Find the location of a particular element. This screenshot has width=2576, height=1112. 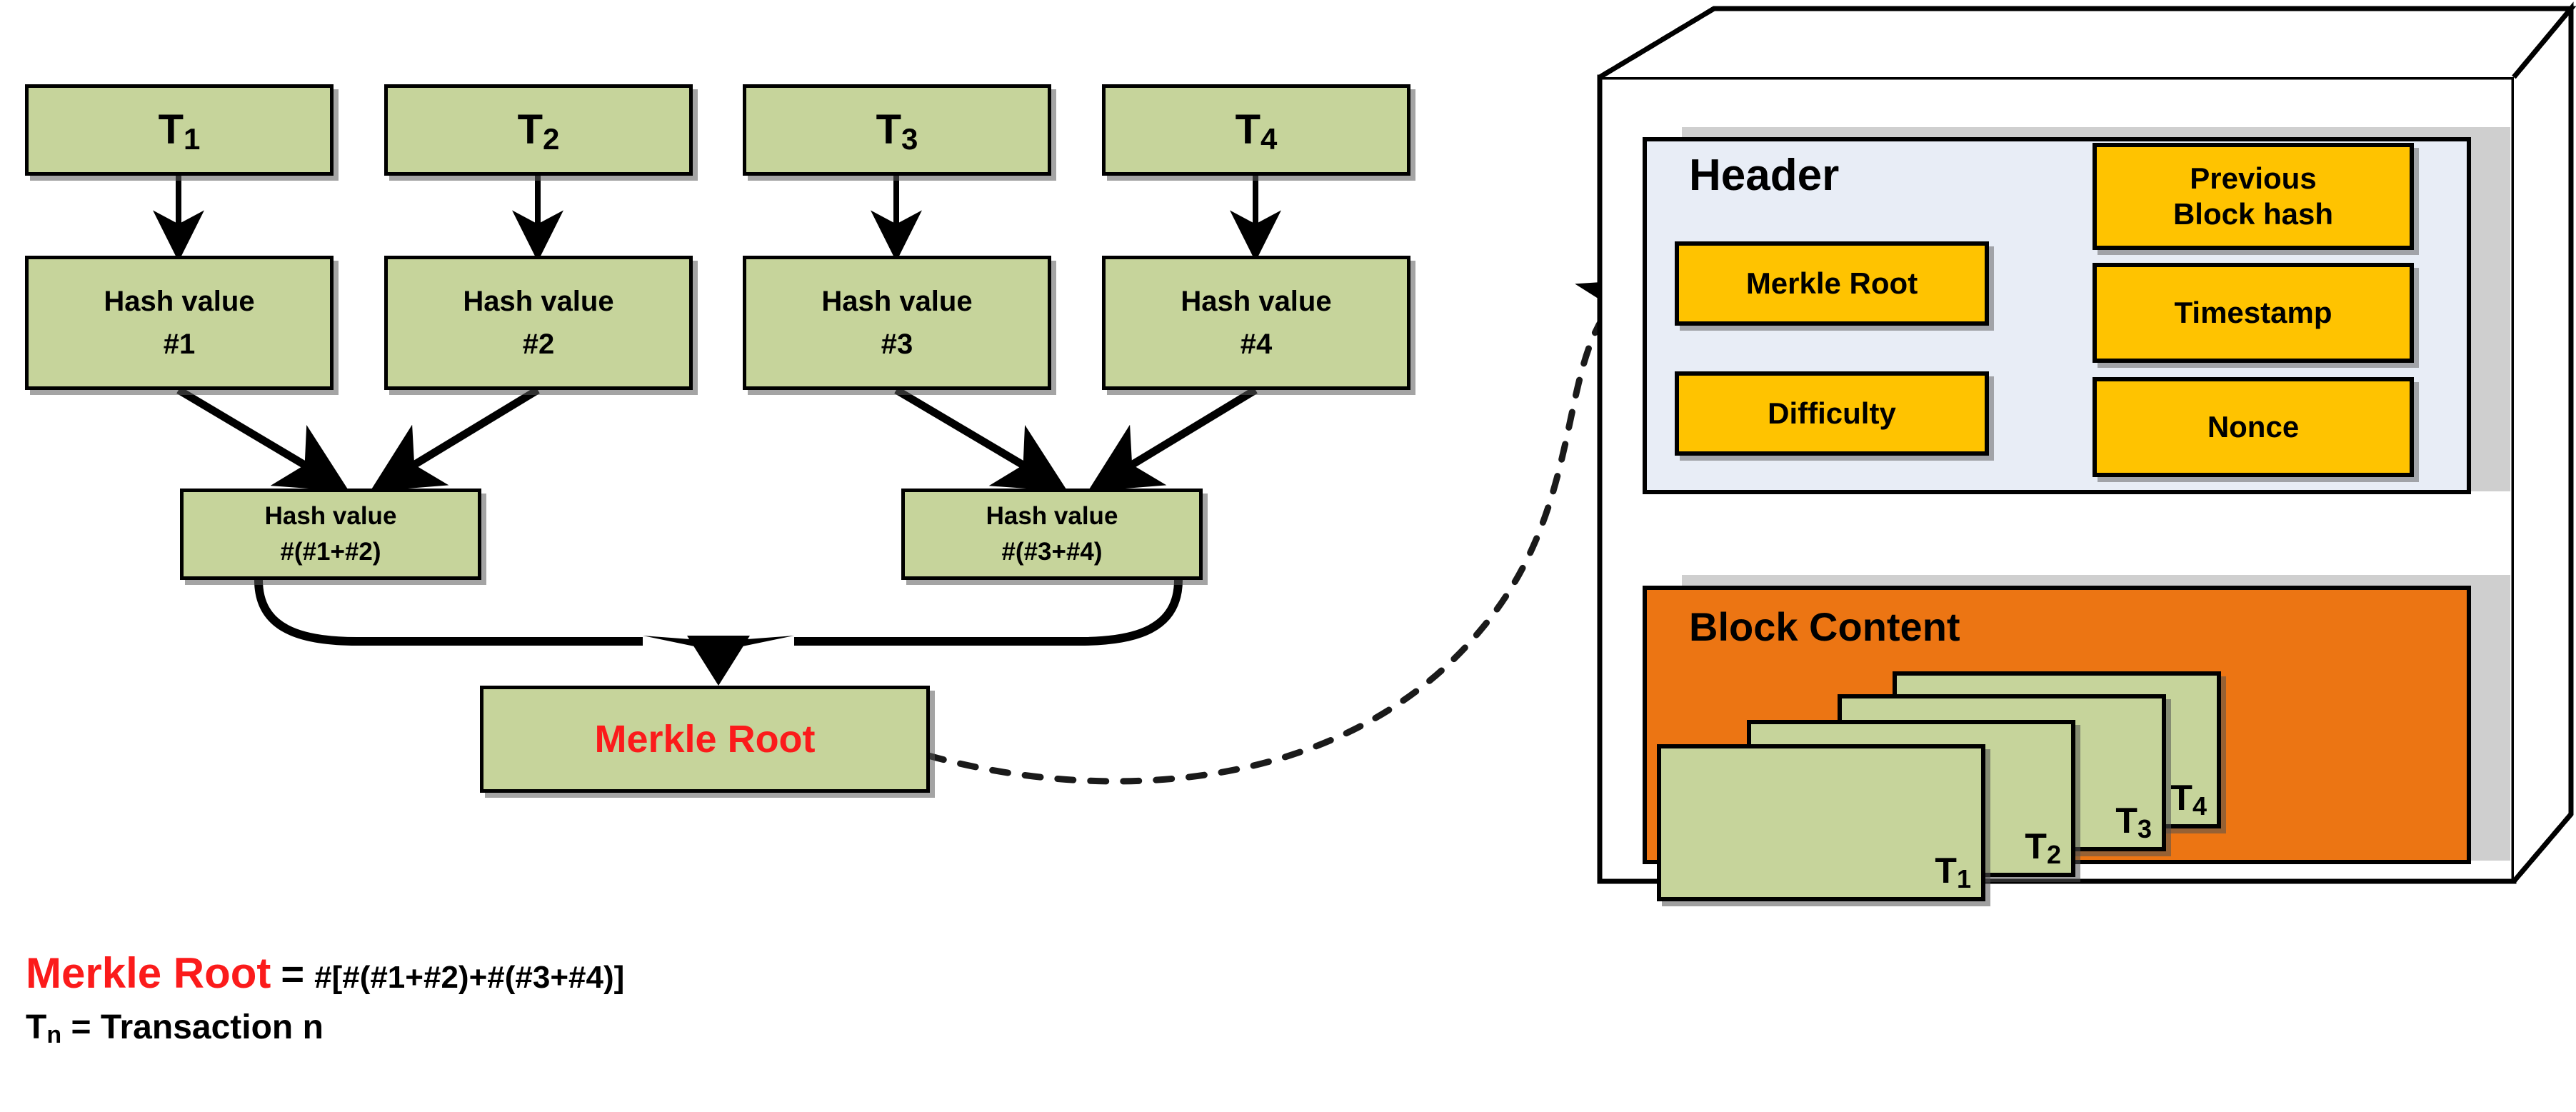

content-tx-label-2: T2 is located at coordinates (2043, 848).